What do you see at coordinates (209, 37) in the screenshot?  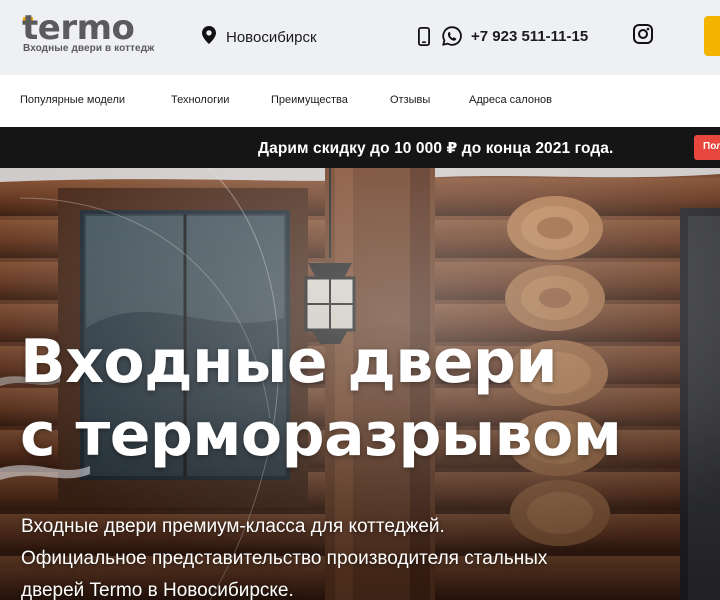 I see `location-pin-icon` at bounding box center [209, 37].